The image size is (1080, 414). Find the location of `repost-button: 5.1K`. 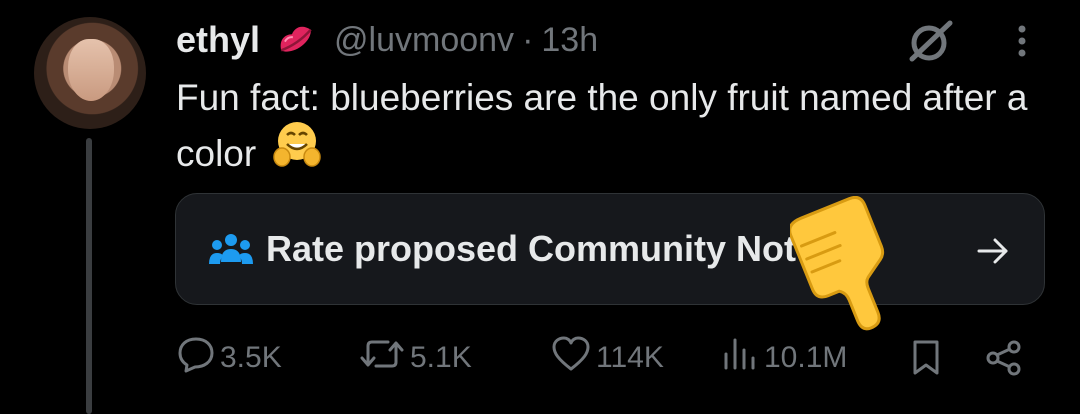

repost-button: 5.1K is located at coordinates (415, 358).